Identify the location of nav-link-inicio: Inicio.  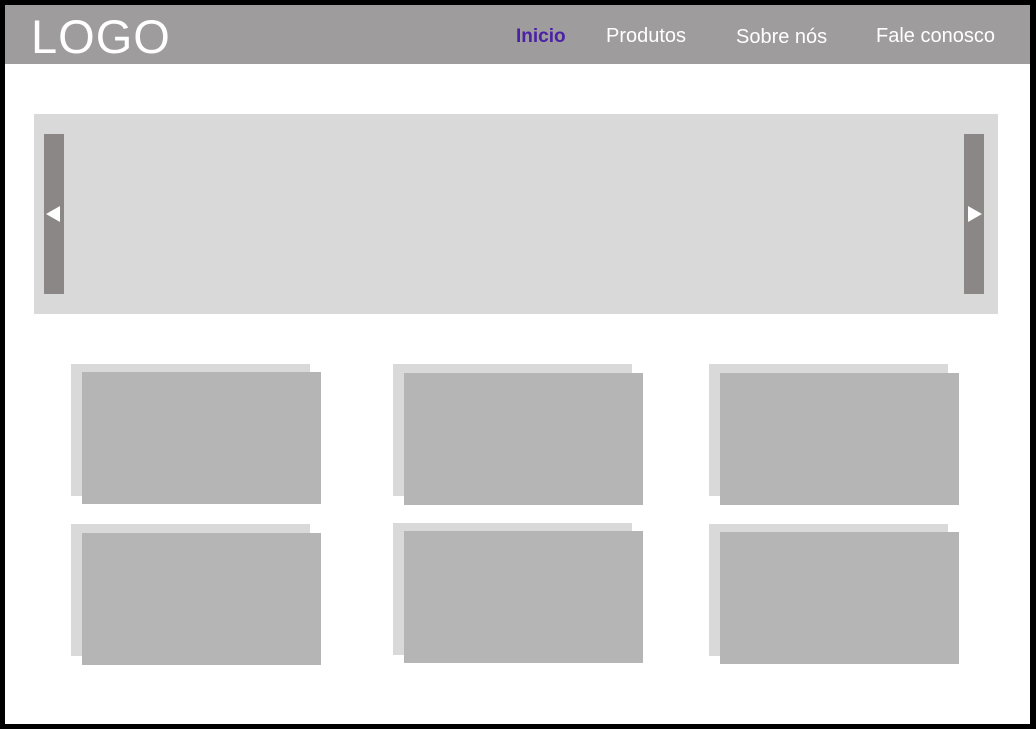
(541, 37).